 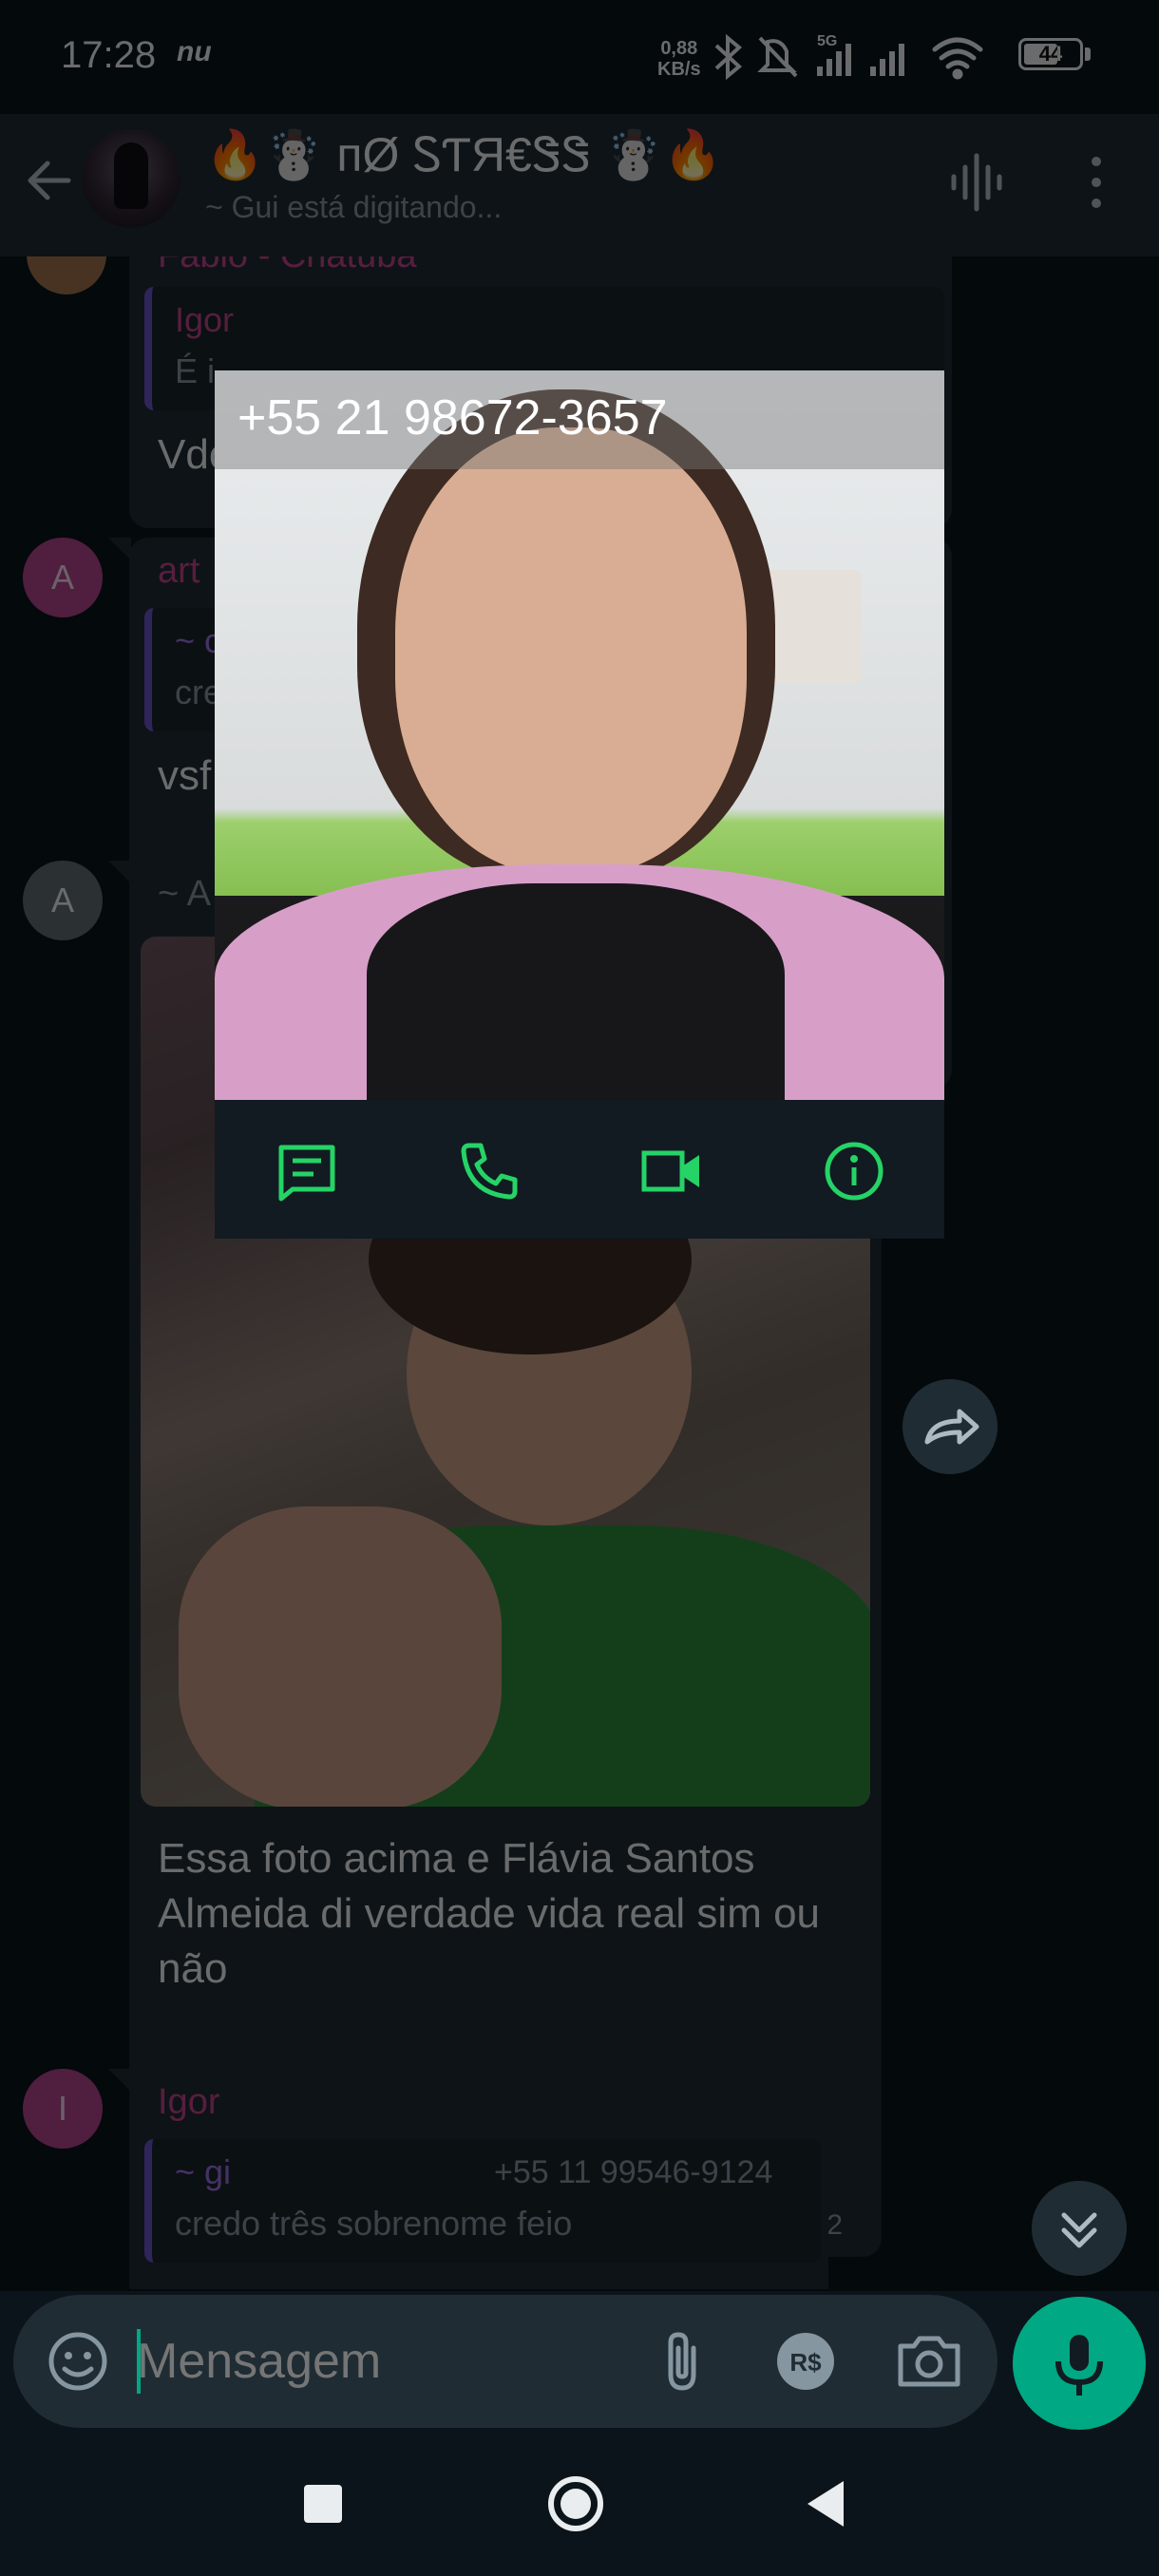 What do you see at coordinates (576, 997) in the screenshot?
I see `photo-shirt` at bounding box center [576, 997].